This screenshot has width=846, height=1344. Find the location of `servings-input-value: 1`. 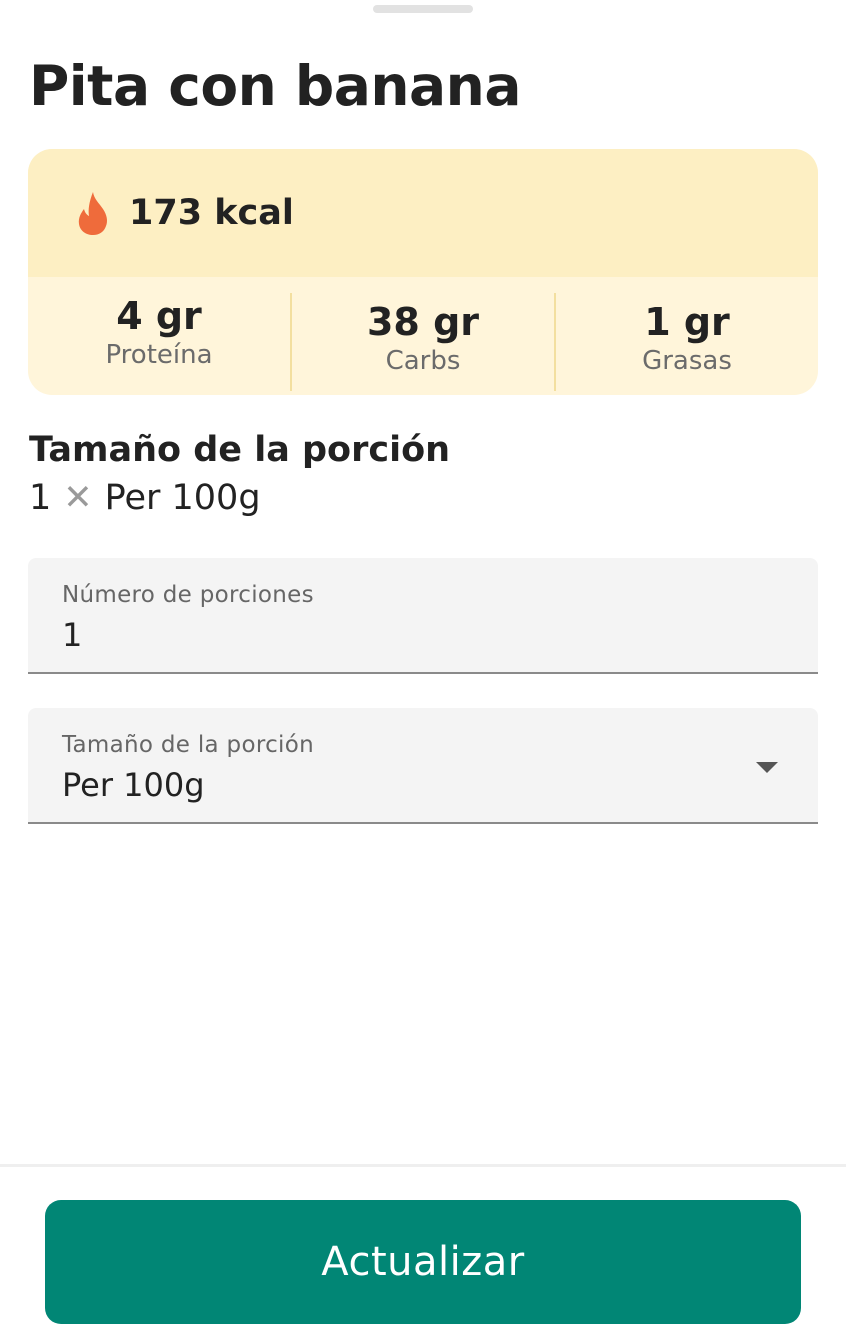

servings-input-value: 1 is located at coordinates (72, 635).